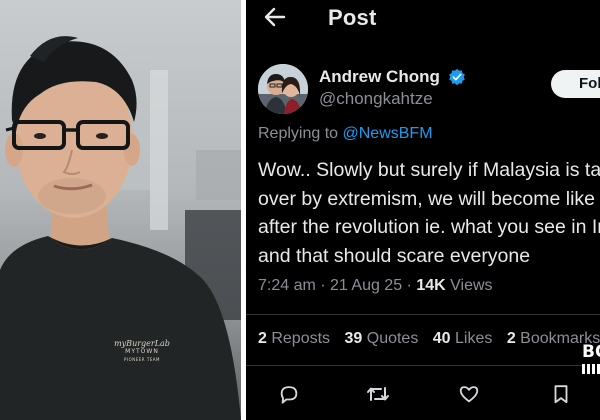 This screenshot has width=600, height=420. I want to click on likes-label: Likes, so click(471, 338).